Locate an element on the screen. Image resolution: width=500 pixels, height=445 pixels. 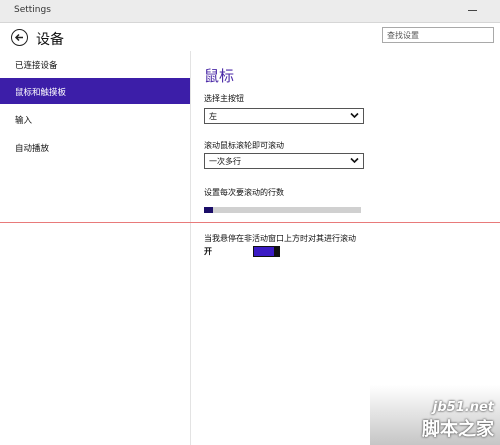
back-button is located at coordinates (19, 37).